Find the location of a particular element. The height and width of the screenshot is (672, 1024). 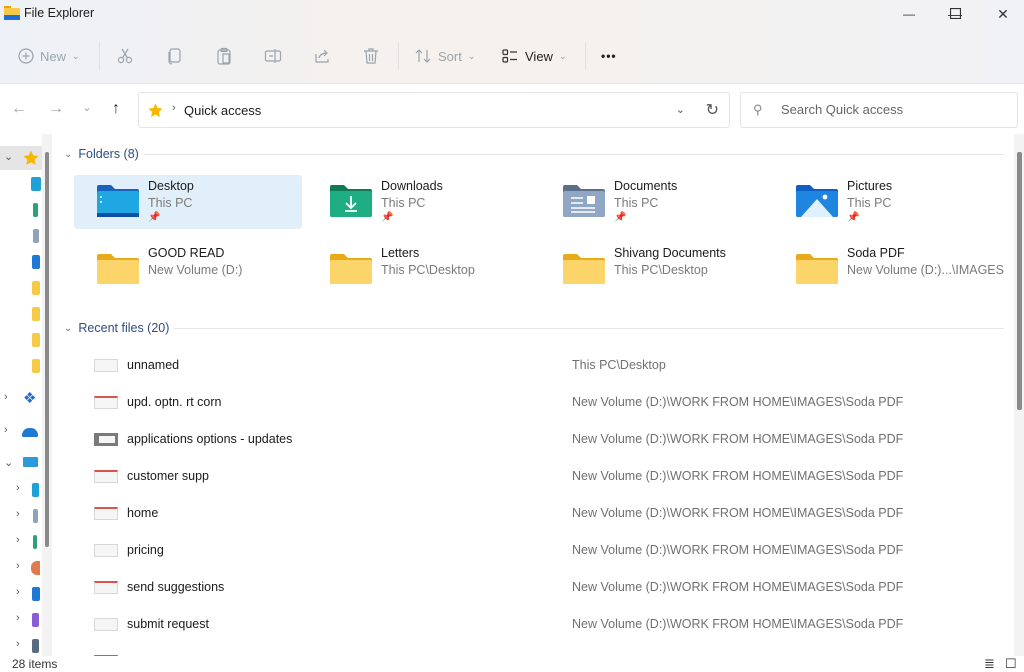

sort-button: Sort ⌄ is located at coordinates (444, 56).